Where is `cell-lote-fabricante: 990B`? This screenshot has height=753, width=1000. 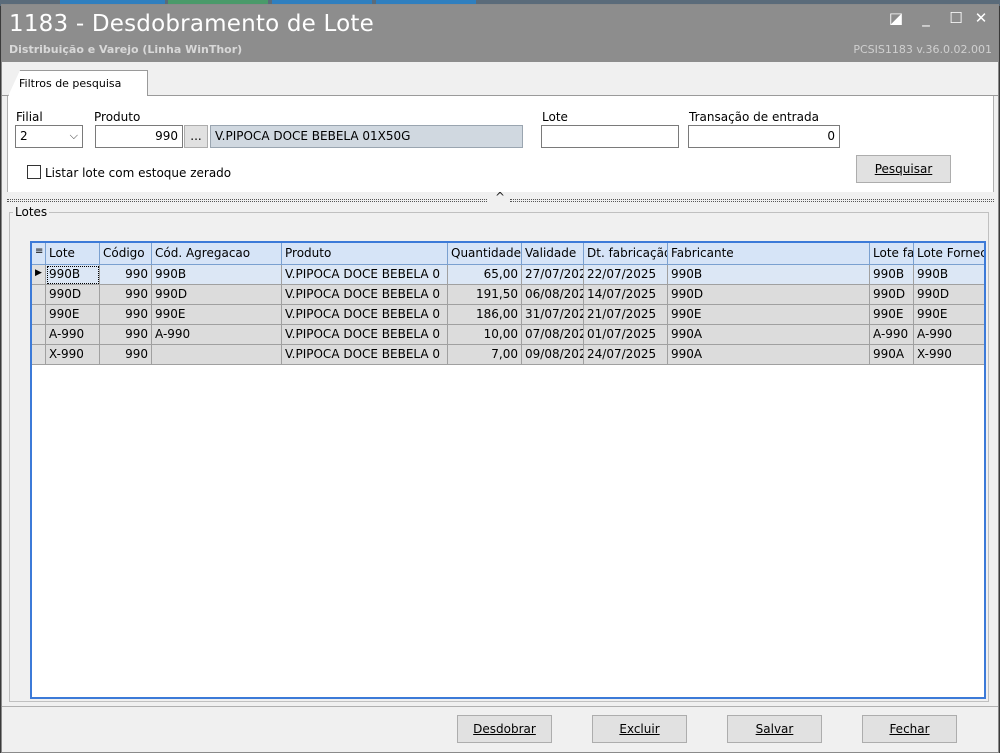 cell-lote-fabricante: 990B is located at coordinates (892, 275).